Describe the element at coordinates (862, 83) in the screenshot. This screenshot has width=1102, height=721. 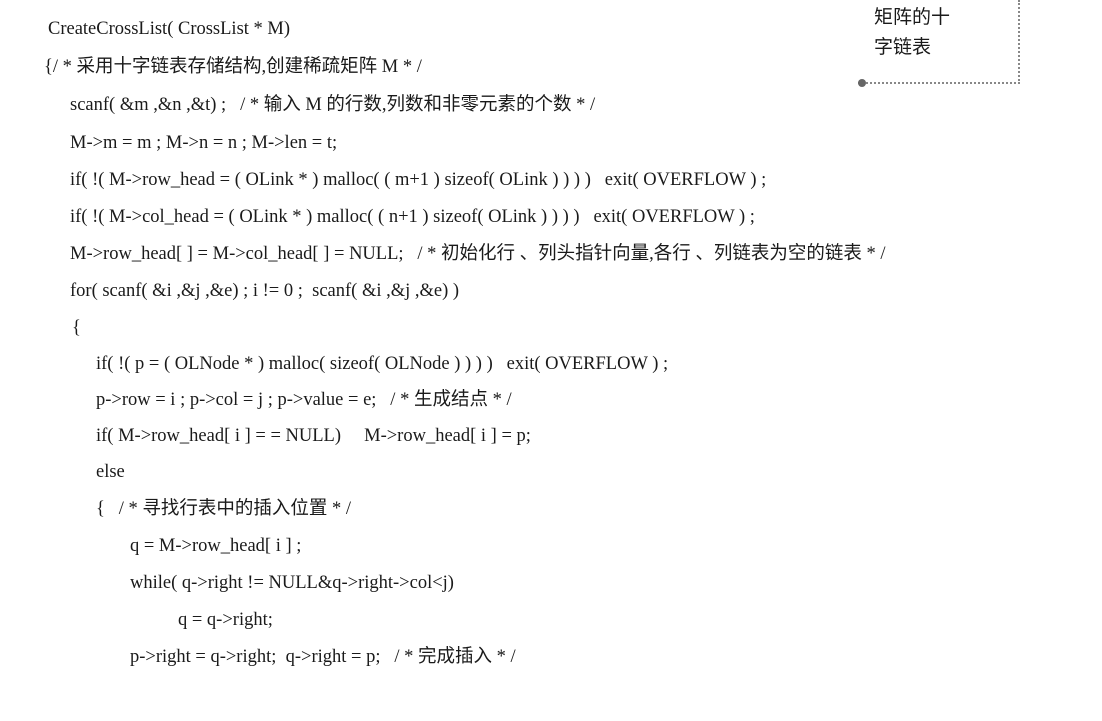
I see `note-bullet-dot` at that location.